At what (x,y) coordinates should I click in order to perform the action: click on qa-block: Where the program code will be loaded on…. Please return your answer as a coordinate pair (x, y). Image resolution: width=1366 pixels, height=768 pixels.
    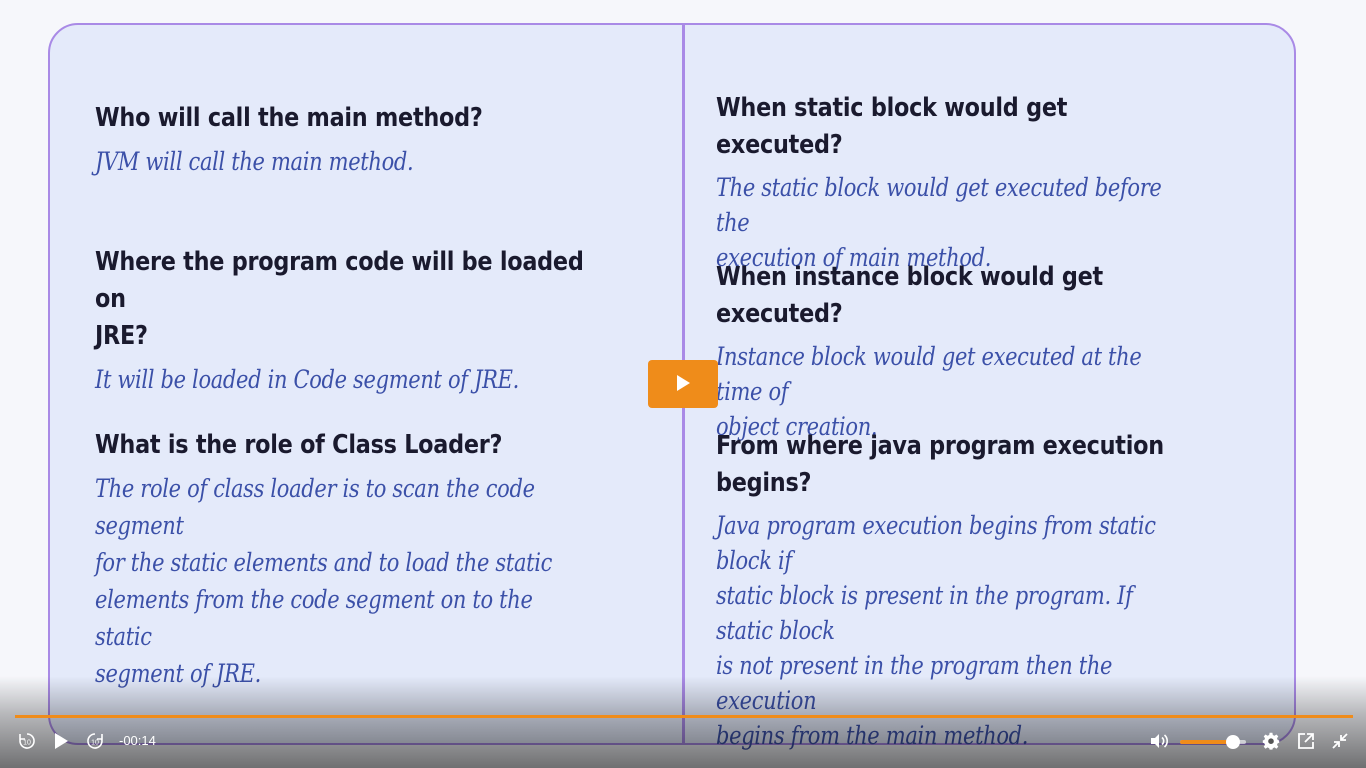
    Looking at the image, I should click on (385, 321).